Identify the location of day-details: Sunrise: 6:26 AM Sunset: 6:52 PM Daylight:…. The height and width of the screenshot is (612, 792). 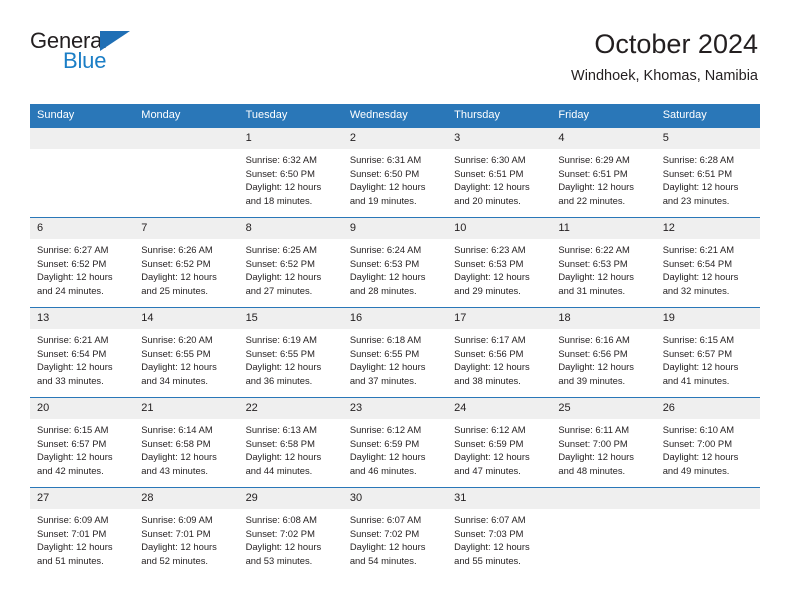
(186, 268).